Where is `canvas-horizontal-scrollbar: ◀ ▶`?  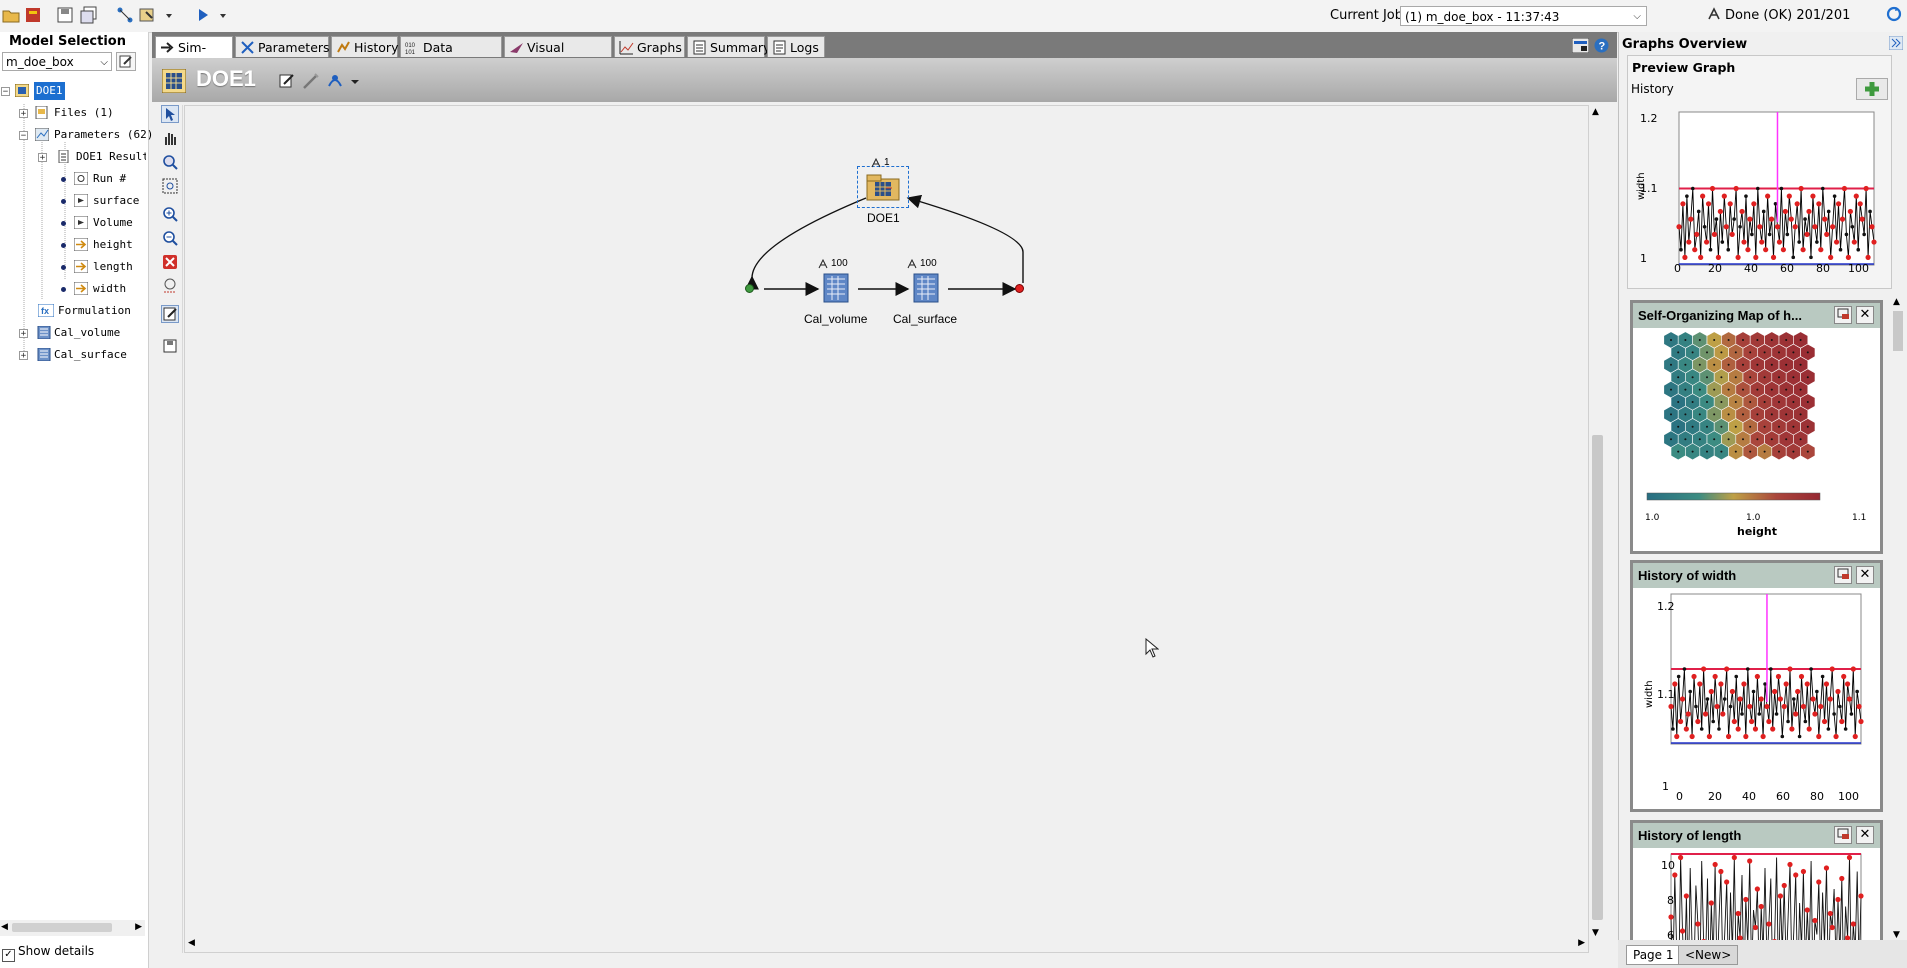 canvas-horizontal-scrollbar: ◀ ▶ is located at coordinates (886, 944).